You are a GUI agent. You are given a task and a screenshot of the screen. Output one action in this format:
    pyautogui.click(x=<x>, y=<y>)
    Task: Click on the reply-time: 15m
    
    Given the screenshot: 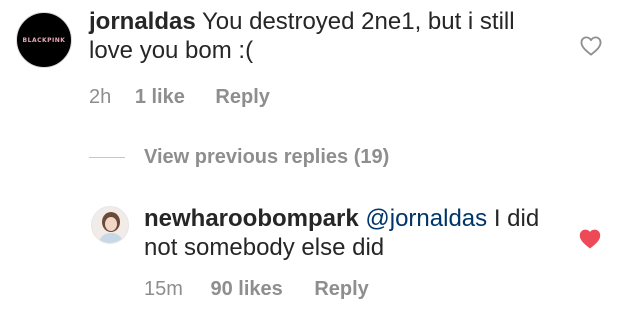 What is the action you would take?
    pyautogui.click(x=163, y=289)
    